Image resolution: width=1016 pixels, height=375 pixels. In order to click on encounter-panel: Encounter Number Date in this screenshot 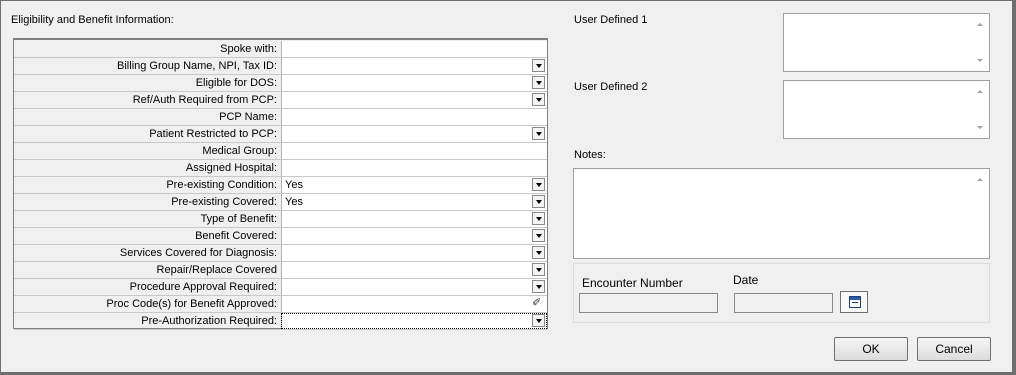, I will do `click(781, 293)`.